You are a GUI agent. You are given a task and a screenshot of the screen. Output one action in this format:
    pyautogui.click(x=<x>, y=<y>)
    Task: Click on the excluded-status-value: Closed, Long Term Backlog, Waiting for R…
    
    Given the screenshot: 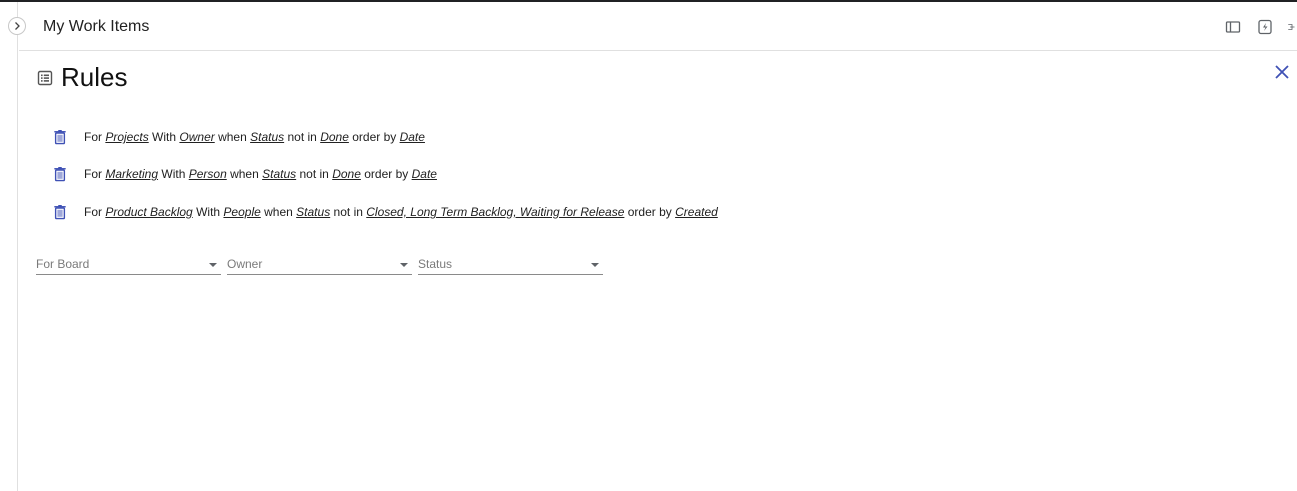 What is the action you would take?
    pyautogui.click(x=495, y=212)
    